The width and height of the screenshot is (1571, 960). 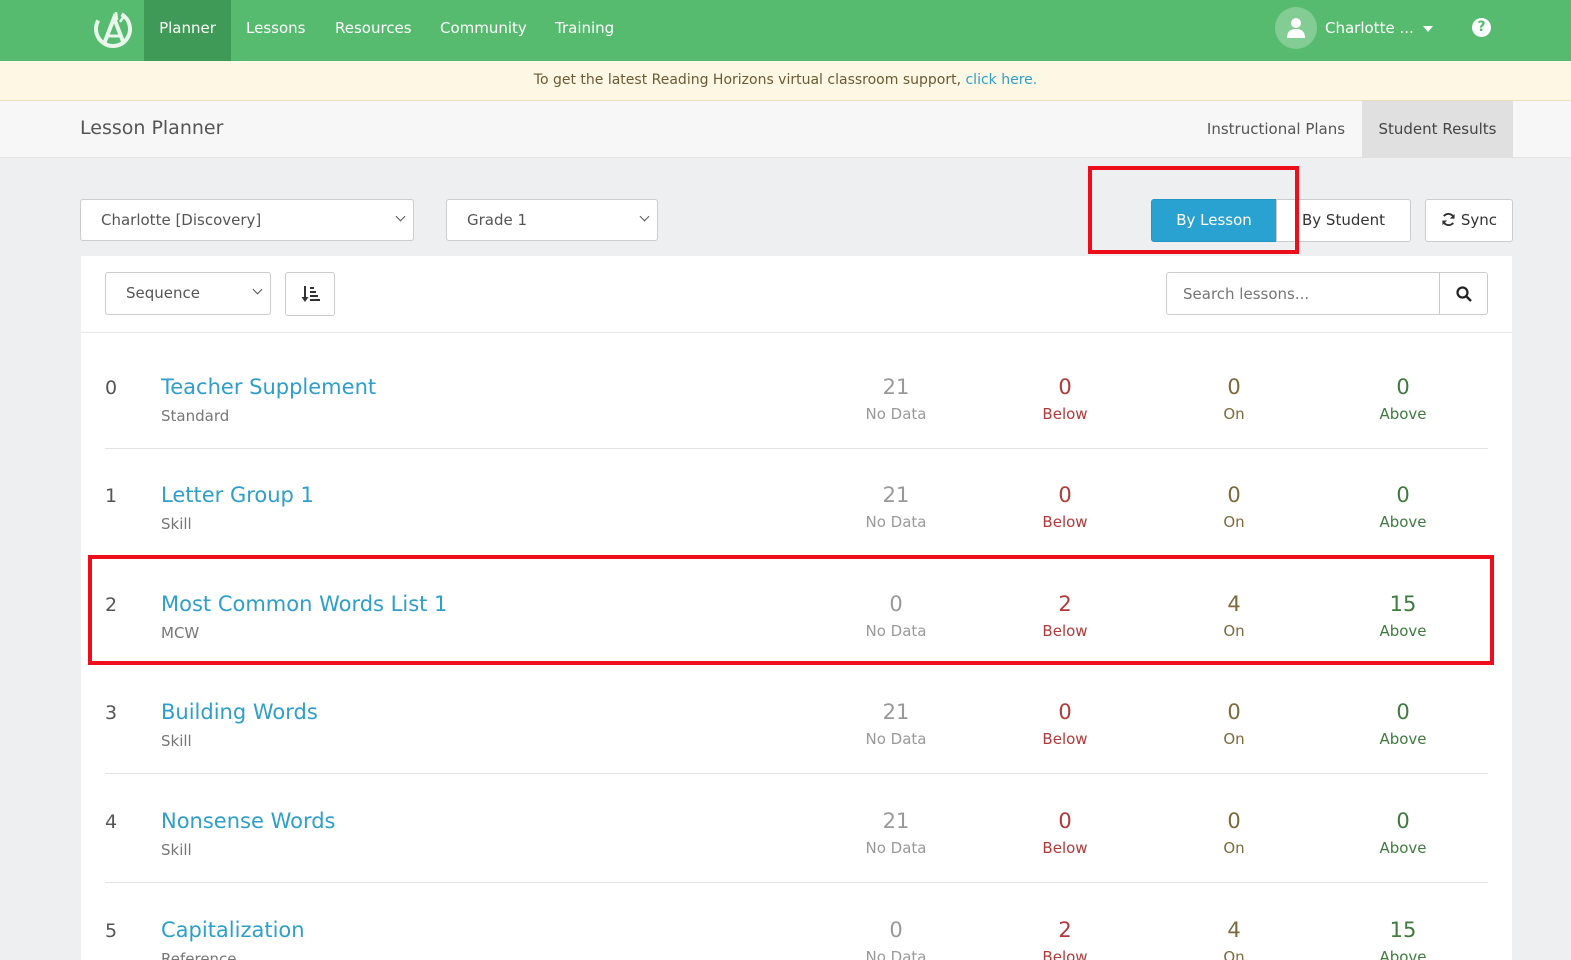 I want to click on search-input, so click(x=1303, y=293).